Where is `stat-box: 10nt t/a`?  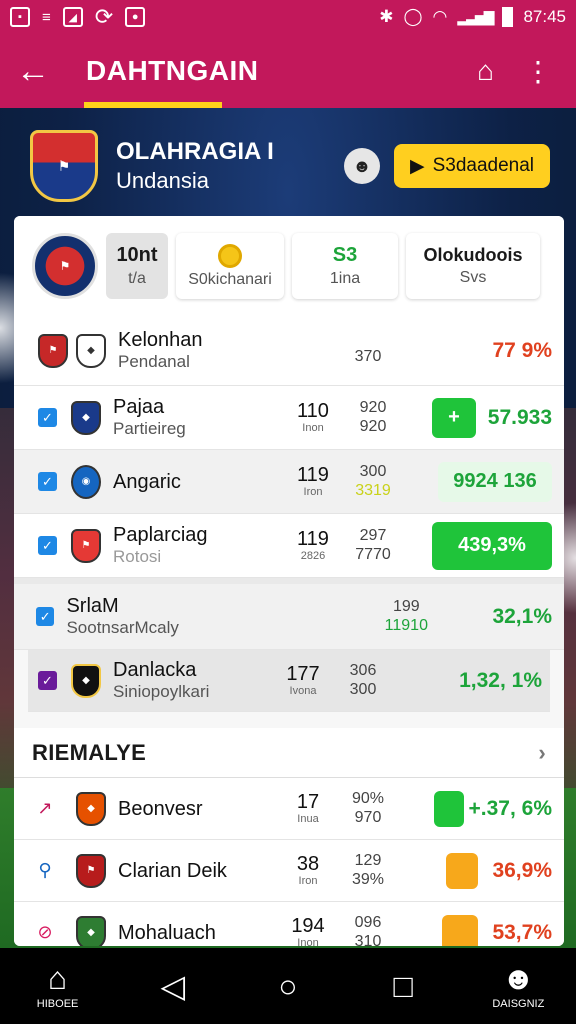 stat-box: 10nt t/a is located at coordinates (137, 266).